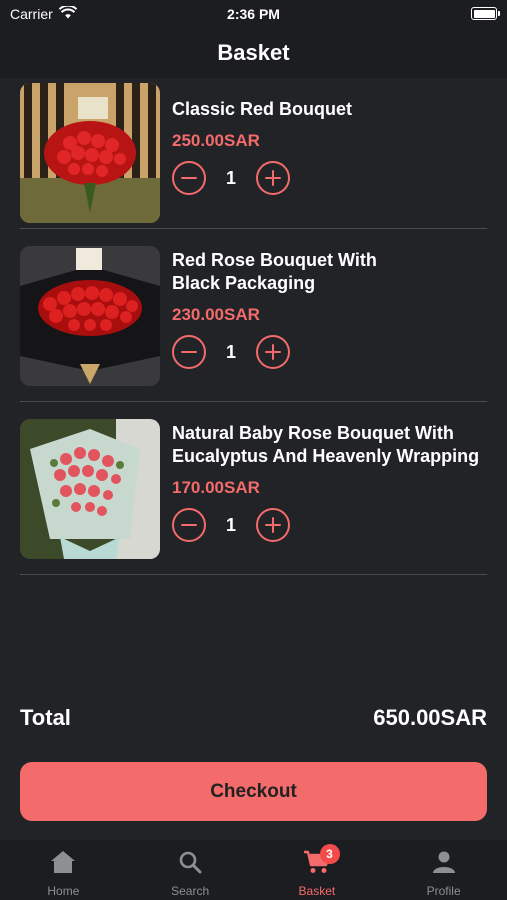  Describe the element at coordinates (216, 140) in the screenshot. I see `product-price: 250.00SAR` at that location.